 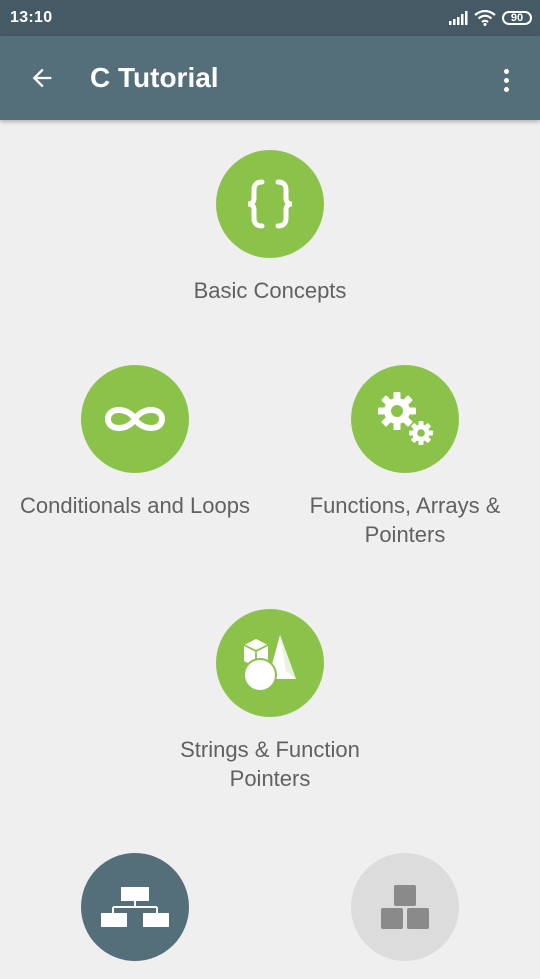 I want to click on hierarchy-icon, so click(x=135, y=907).